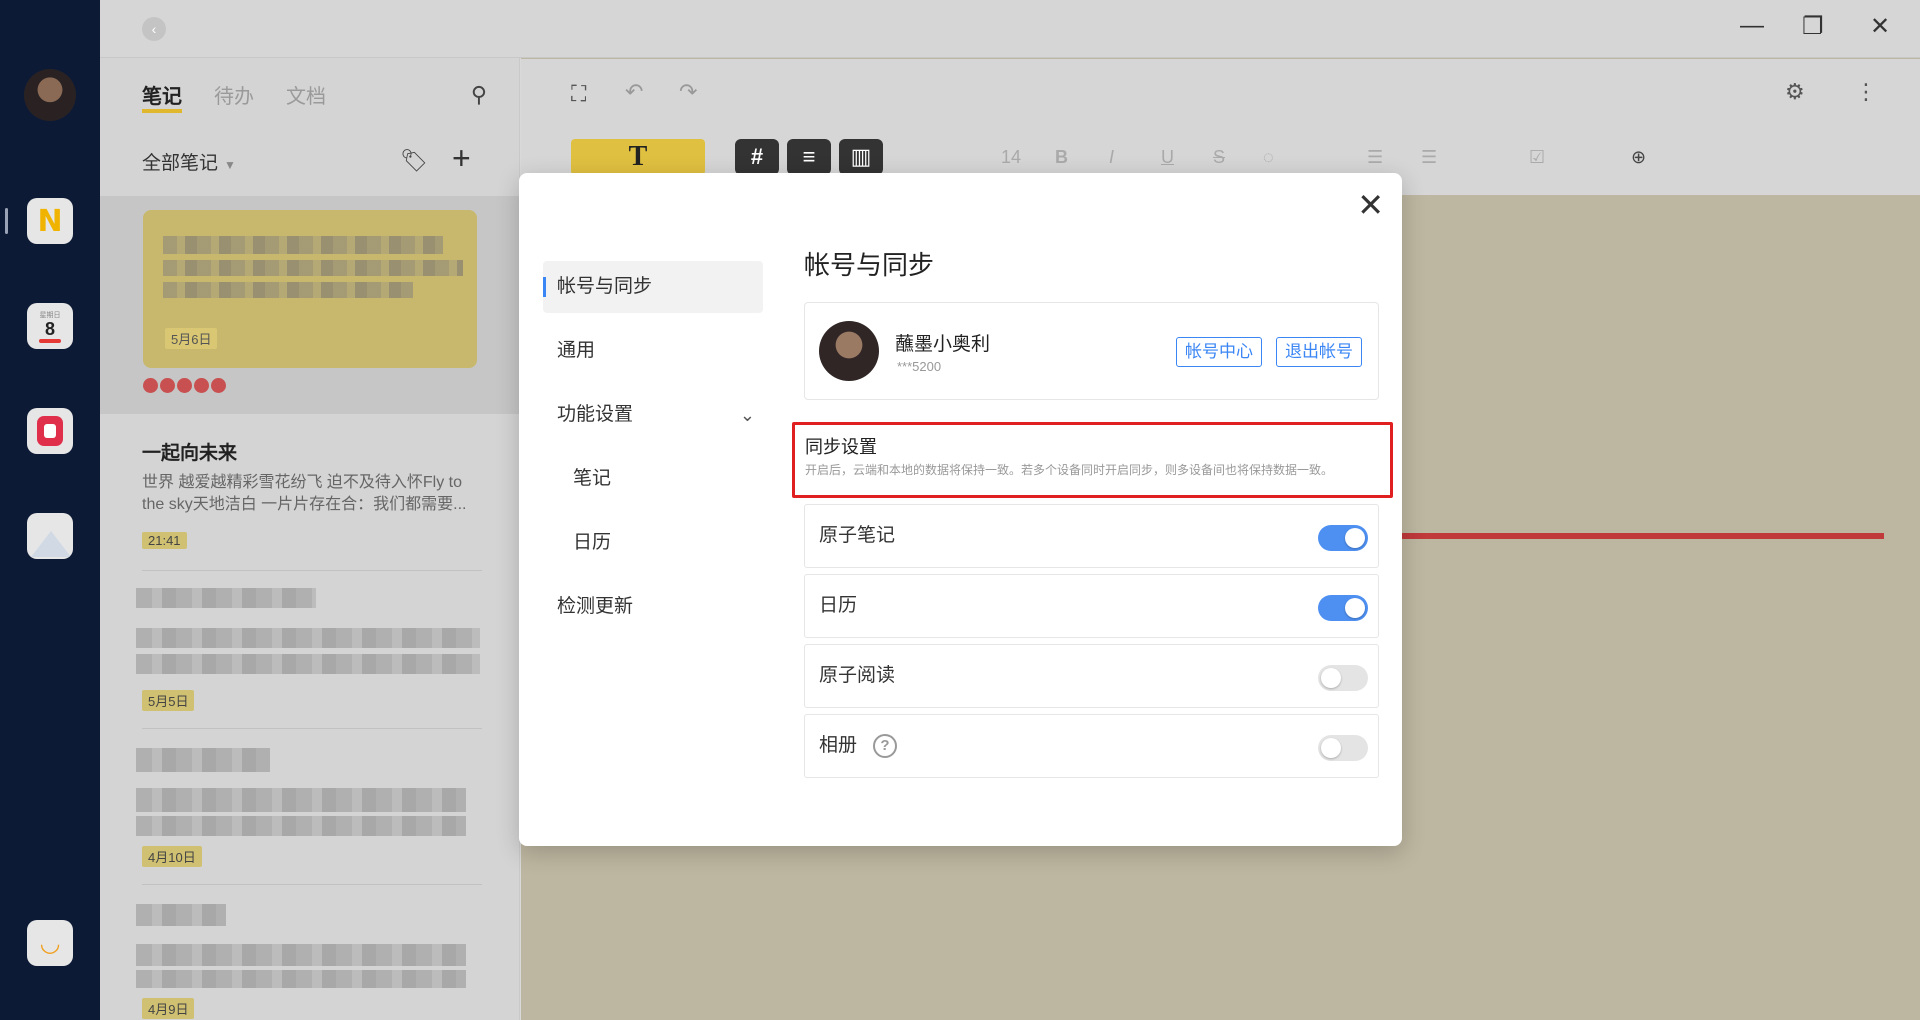  Describe the element at coordinates (306, 96) in the screenshot. I see `tab-docs: 文档` at that location.